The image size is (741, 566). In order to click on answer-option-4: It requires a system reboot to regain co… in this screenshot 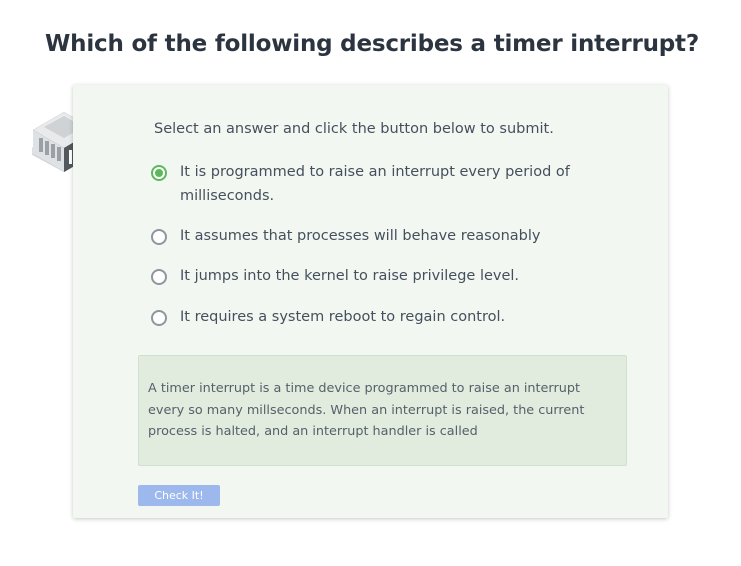, I will do `click(386, 319)`.